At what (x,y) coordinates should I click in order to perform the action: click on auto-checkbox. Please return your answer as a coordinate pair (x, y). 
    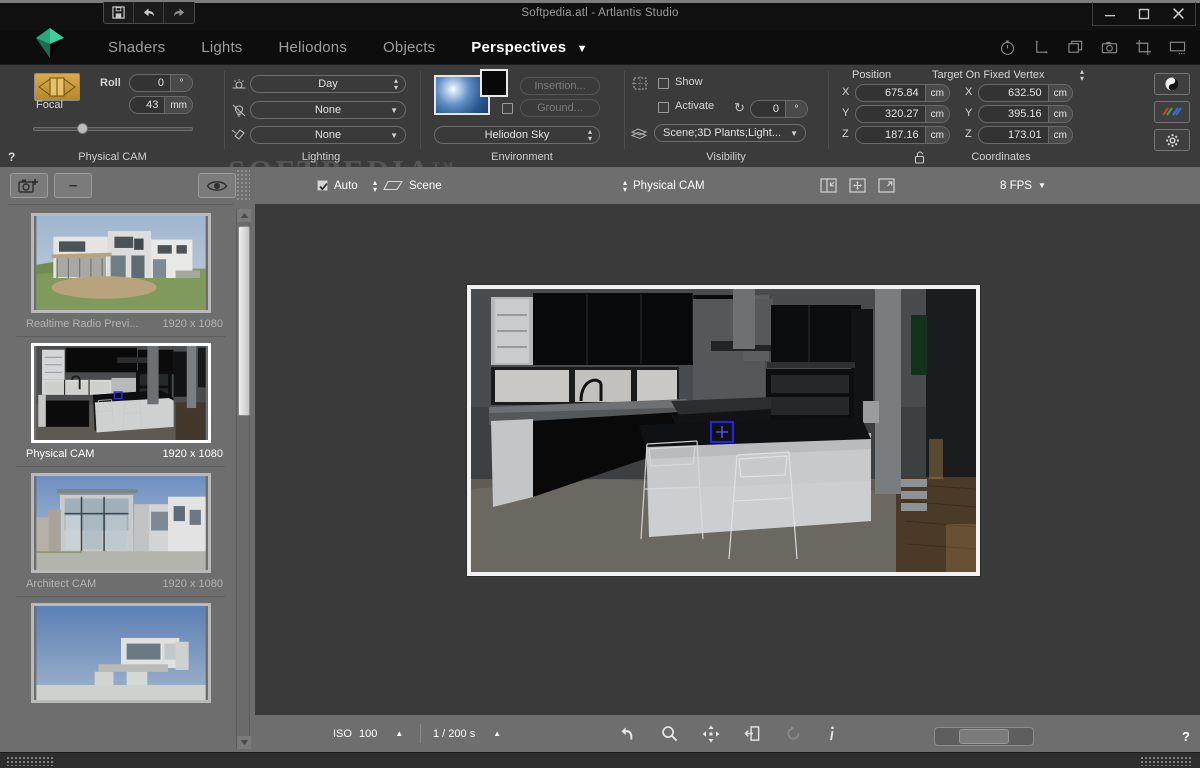
    Looking at the image, I should click on (322, 185).